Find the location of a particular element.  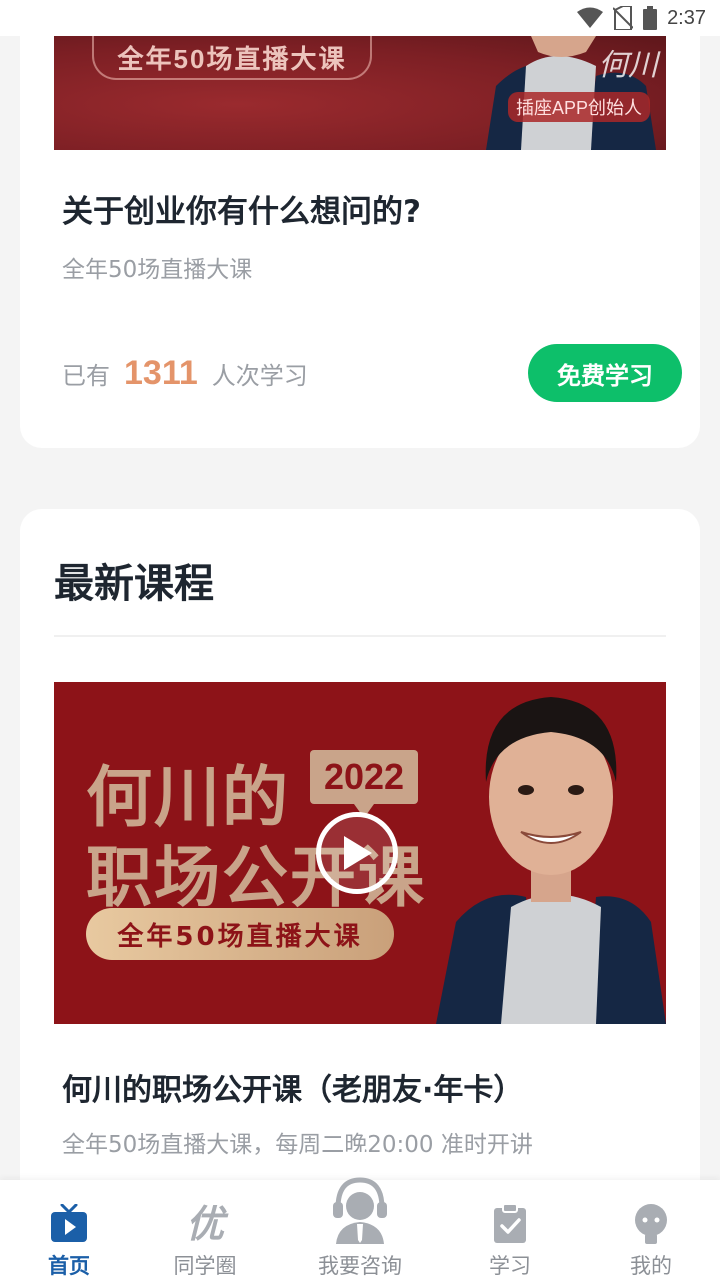

learner-count: 已有 1311 人次学习 is located at coordinates (185, 373).